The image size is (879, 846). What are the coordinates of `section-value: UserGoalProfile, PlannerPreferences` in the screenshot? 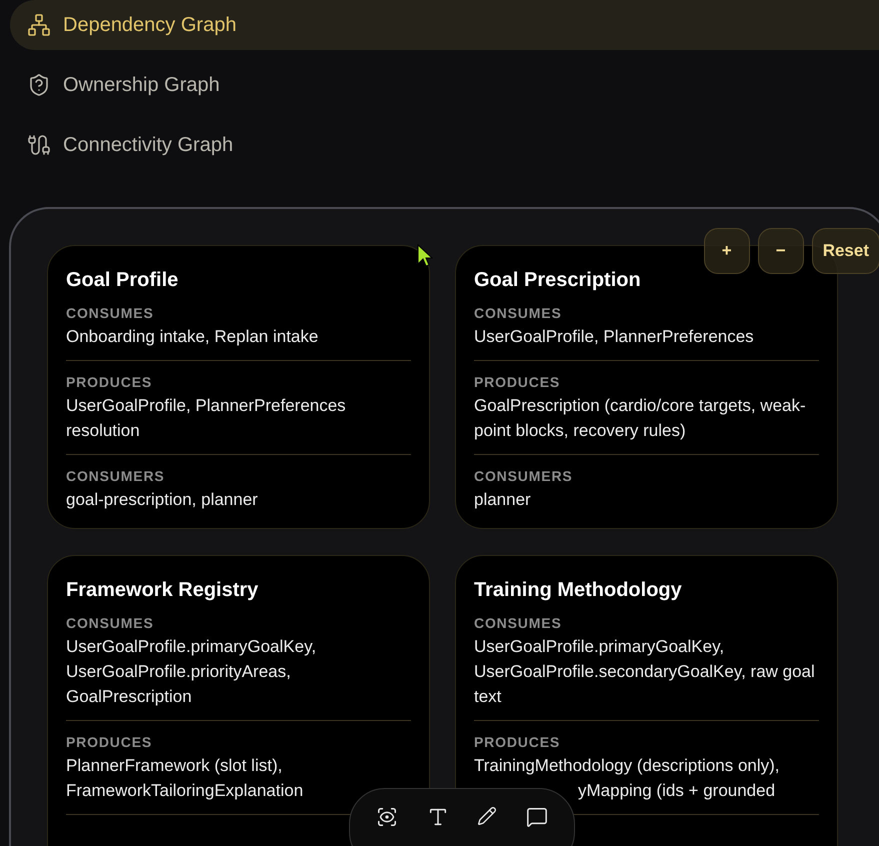 It's located at (614, 337).